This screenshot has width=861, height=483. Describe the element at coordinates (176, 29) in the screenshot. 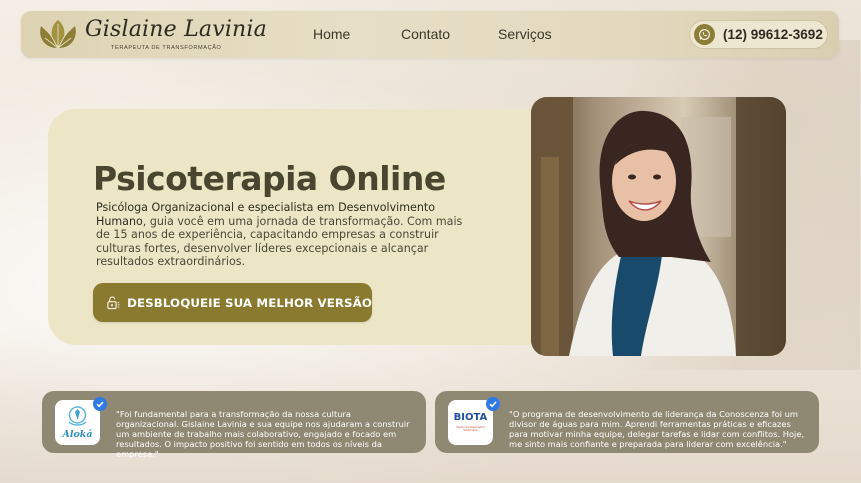

I see `brand-name: Gislaine Lavinia` at that location.